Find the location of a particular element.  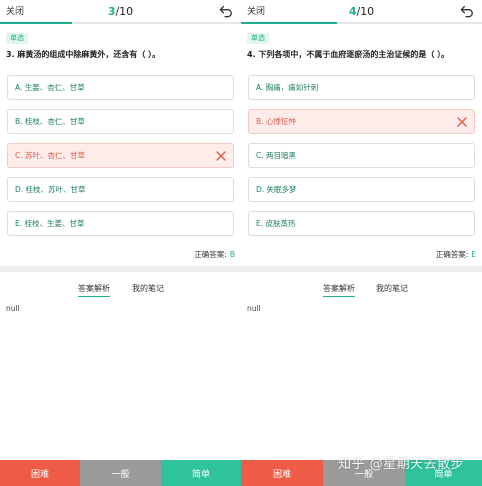

question-text: 4. 下列各项中，不属于血府逐瘀汤的主治证候的是（ ）。 is located at coordinates (348, 54).